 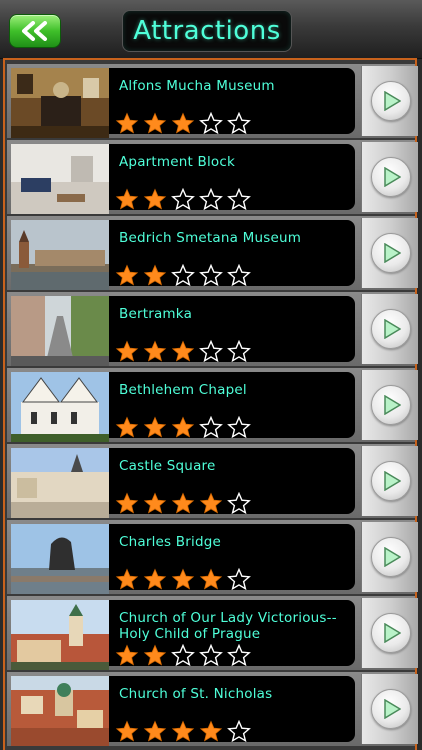 What do you see at coordinates (183, 390) in the screenshot?
I see `attraction-name: Bethlehem Chapel` at bounding box center [183, 390].